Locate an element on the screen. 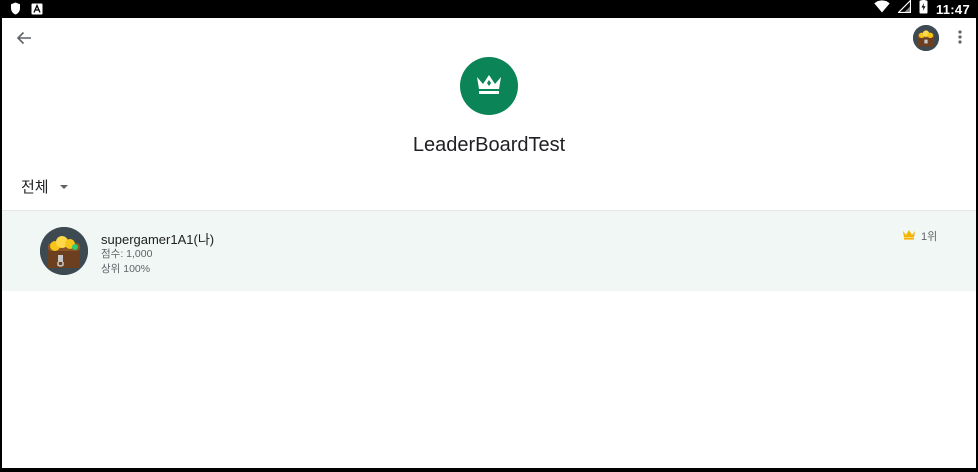  toolbar is located at coordinates (489, 38).